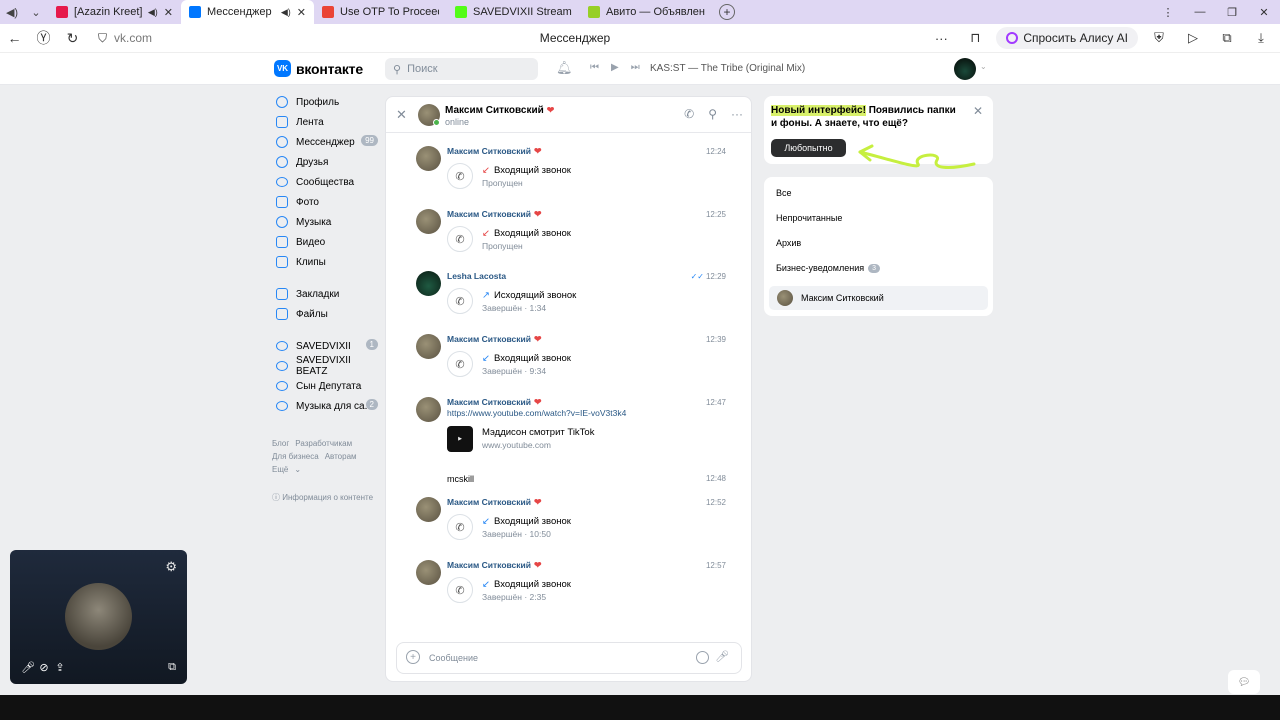 Image resolution: width=1280 pixels, height=720 pixels. What do you see at coordinates (461, 69) in the screenshot?
I see `search-input: ⚲ Поиск` at bounding box center [461, 69].